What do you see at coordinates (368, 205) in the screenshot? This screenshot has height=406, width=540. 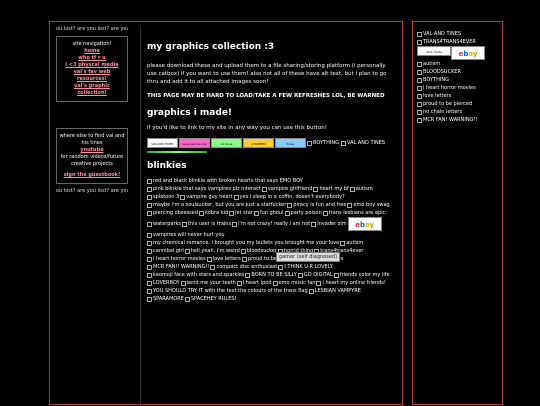 I see `blinkie: emo boy swag` at bounding box center [368, 205].